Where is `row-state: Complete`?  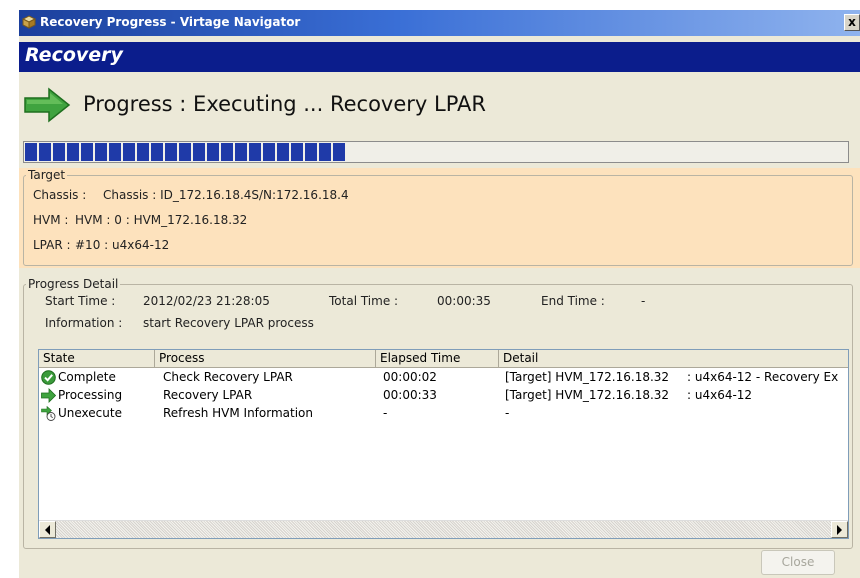 row-state: Complete is located at coordinates (87, 377).